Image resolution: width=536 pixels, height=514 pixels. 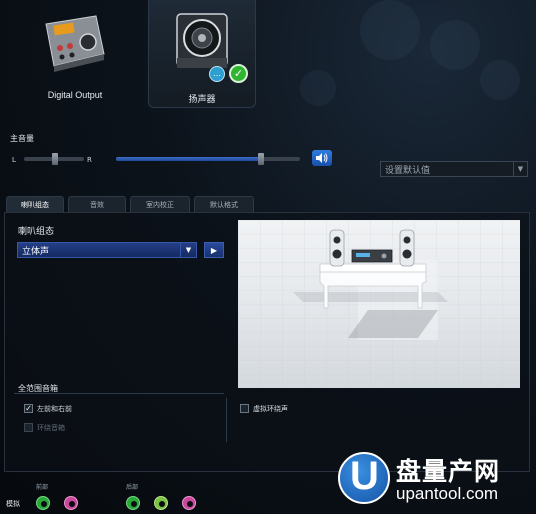 What do you see at coordinates (244, 408) in the screenshot?
I see `virtual-surround-checkbox` at bounding box center [244, 408].